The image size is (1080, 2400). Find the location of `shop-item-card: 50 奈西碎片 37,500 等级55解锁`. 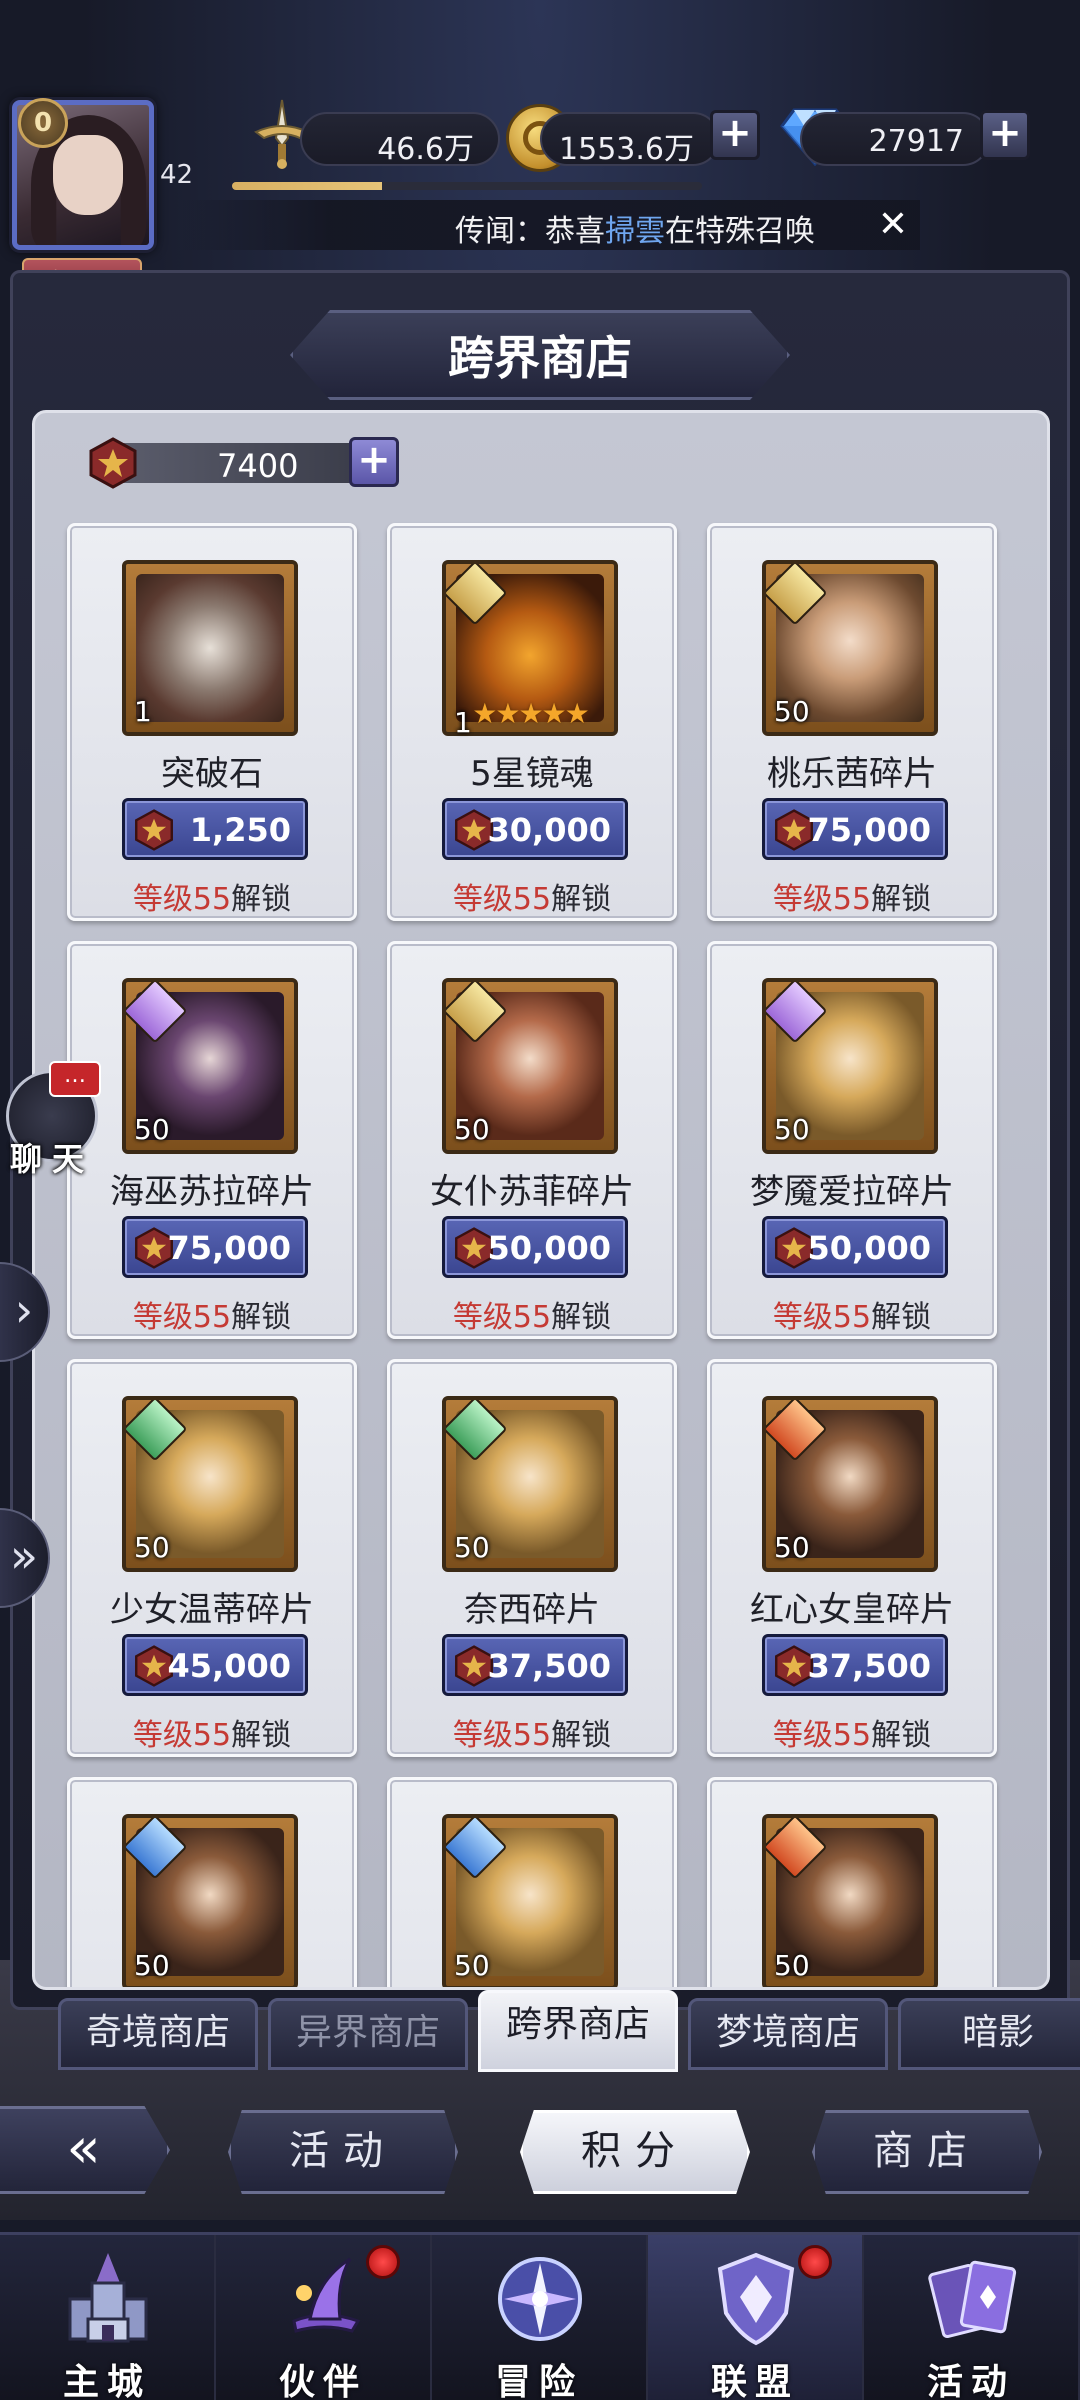

shop-item-card: 50 奈西碎片 37,500 等级55解锁 is located at coordinates (532, 1558).